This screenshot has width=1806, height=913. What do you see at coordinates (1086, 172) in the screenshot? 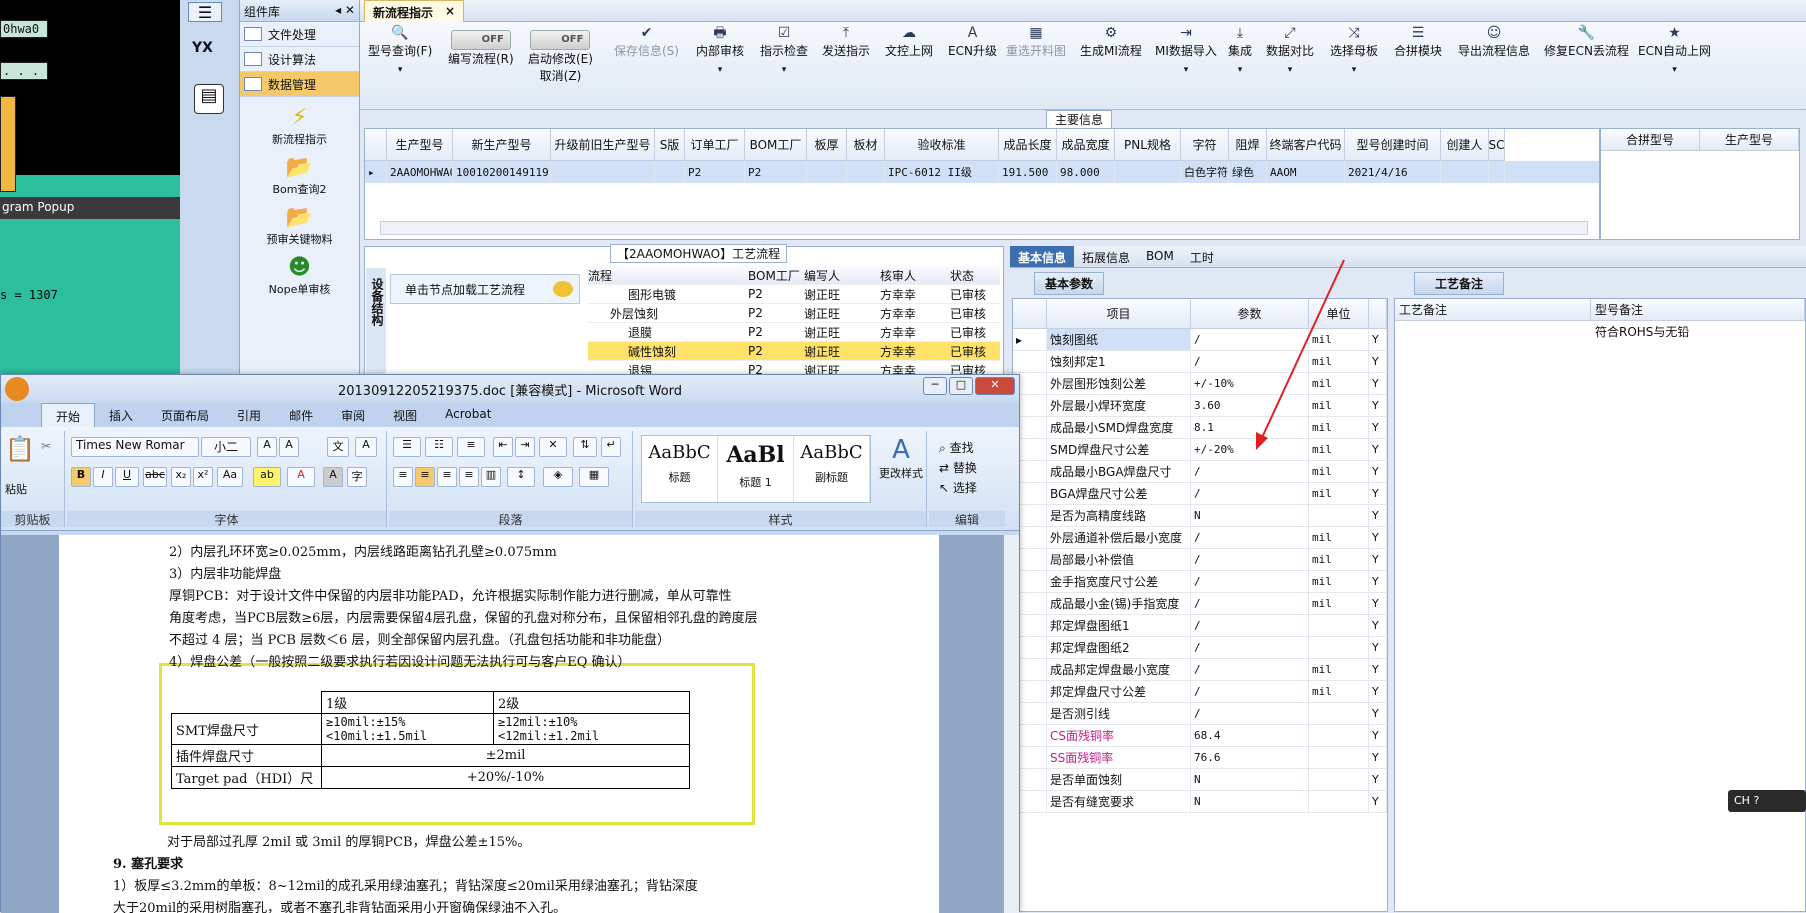
I see `table-cell: 98.000` at bounding box center [1086, 172].